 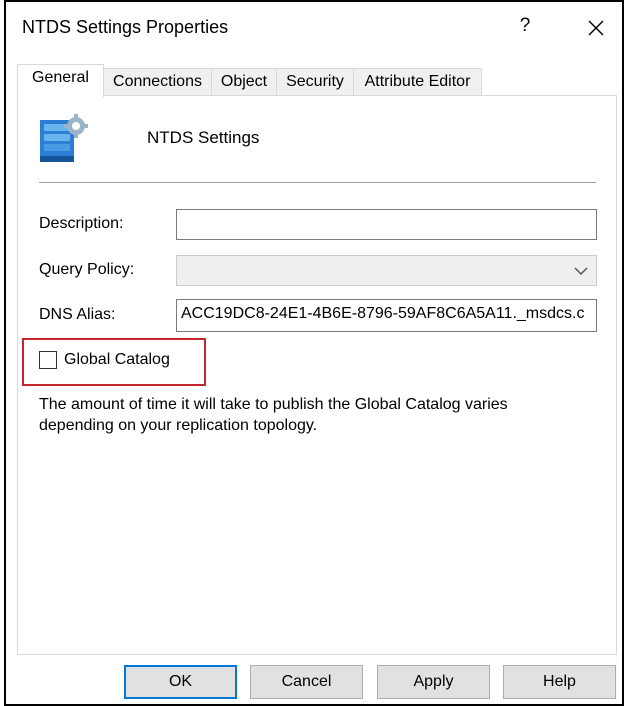 I want to click on tab-connections: Connections, so click(x=157, y=82).